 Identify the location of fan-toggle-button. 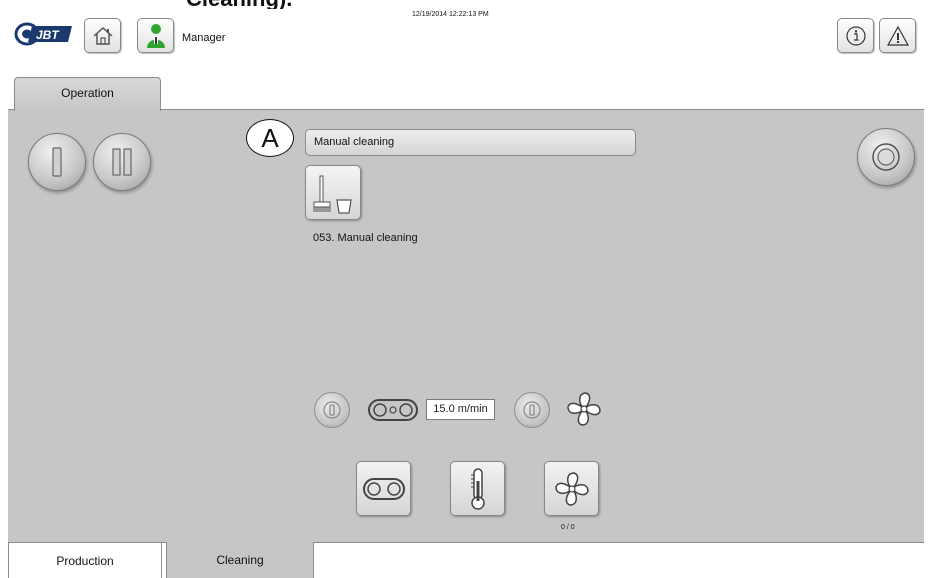
(532, 410).